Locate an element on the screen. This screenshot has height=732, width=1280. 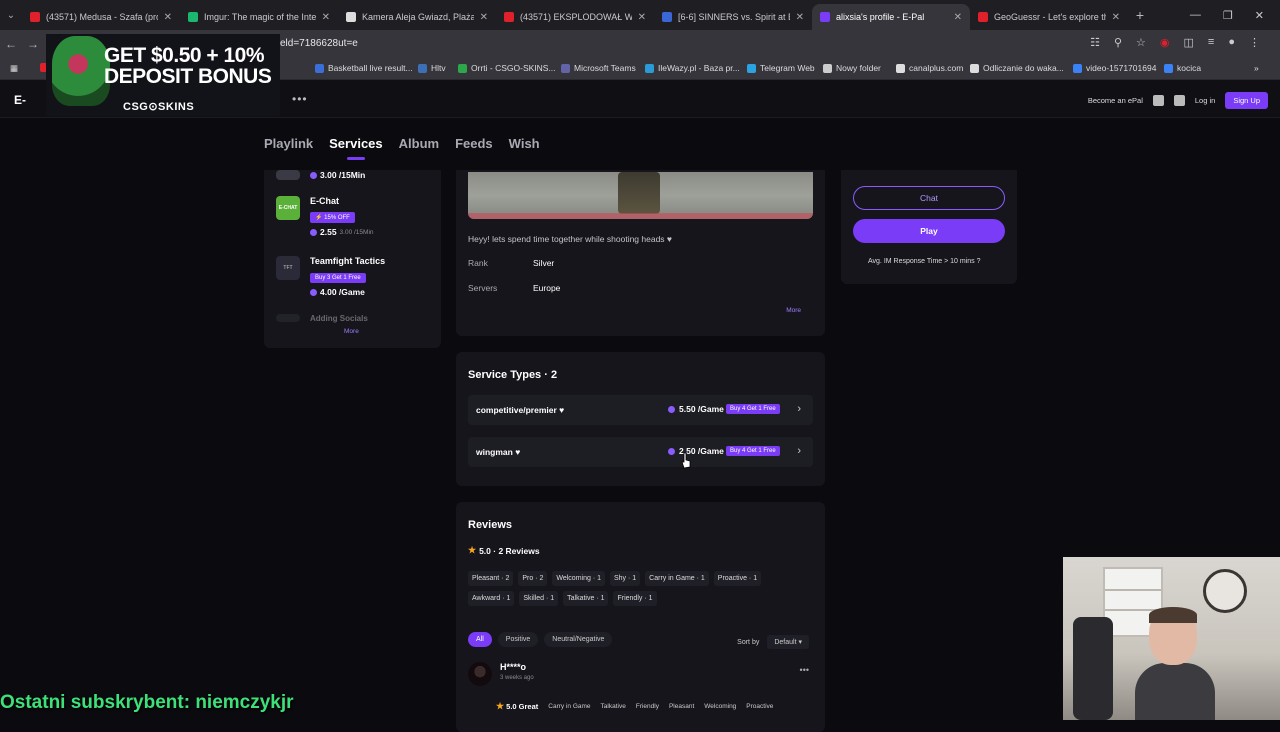
profile-icon: ● is located at coordinates (1231, 42).